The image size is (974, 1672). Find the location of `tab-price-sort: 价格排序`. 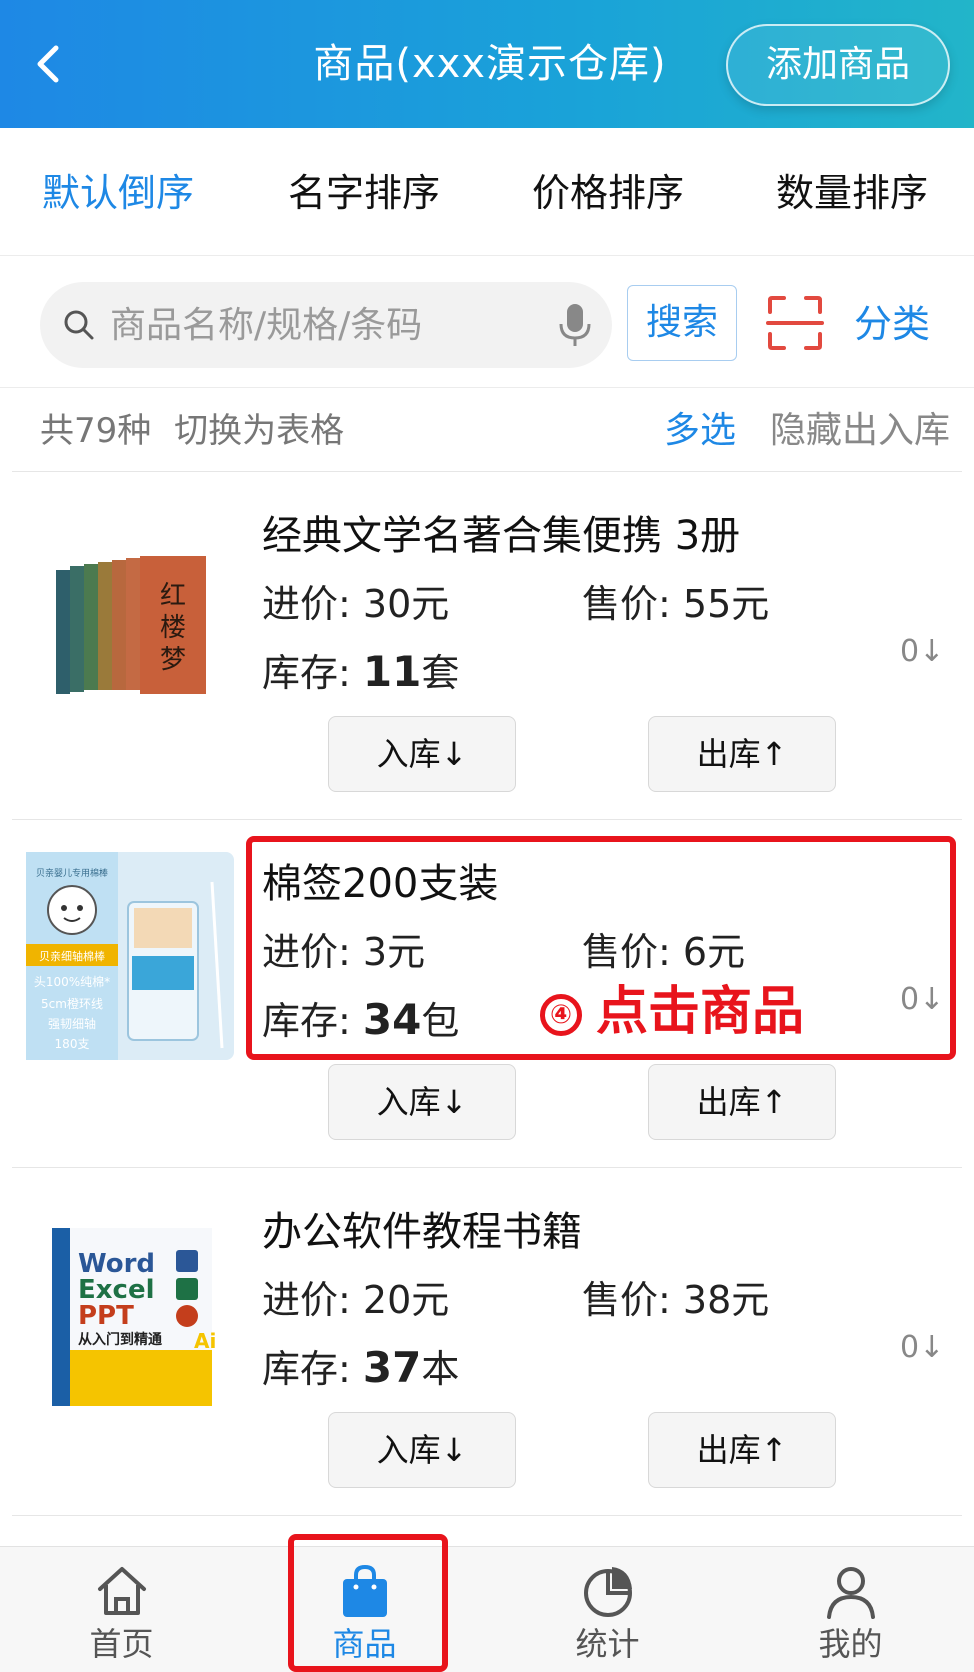

tab-price-sort: 价格排序 is located at coordinates (608, 193).